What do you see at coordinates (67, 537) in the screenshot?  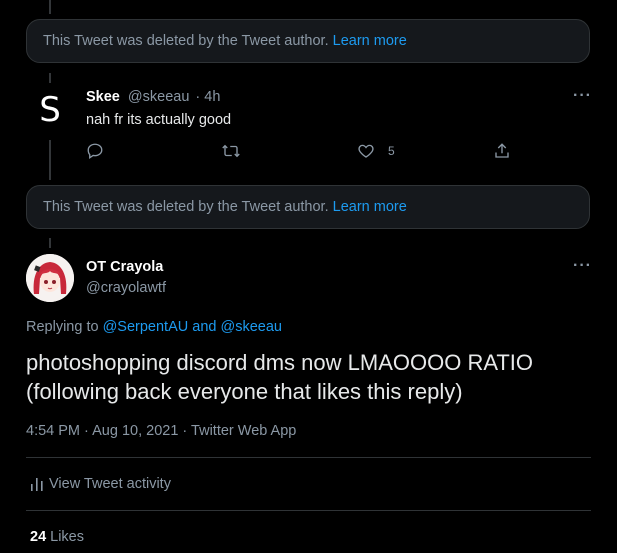 I see `likes-label: Likes` at bounding box center [67, 537].